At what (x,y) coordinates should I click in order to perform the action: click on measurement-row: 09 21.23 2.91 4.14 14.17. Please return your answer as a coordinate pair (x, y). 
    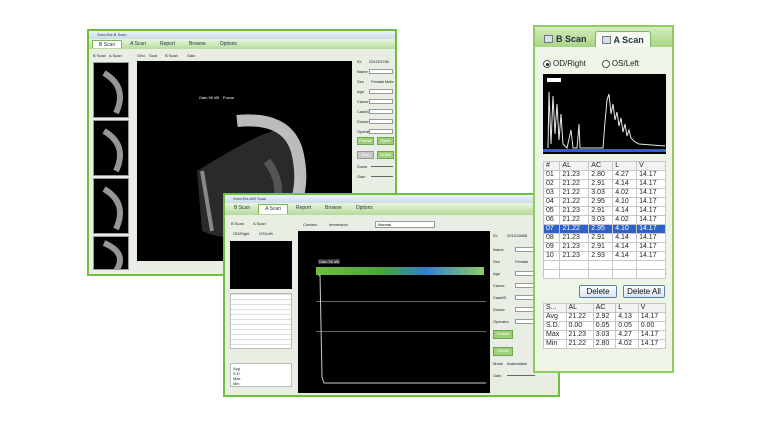
    Looking at the image, I should click on (604, 247).